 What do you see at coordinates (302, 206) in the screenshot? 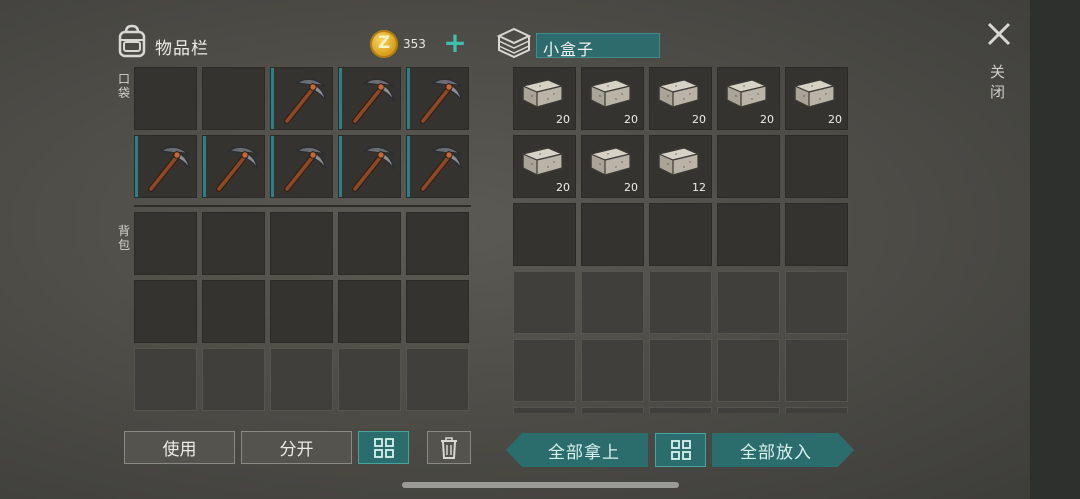
I see `section-divider` at bounding box center [302, 206].